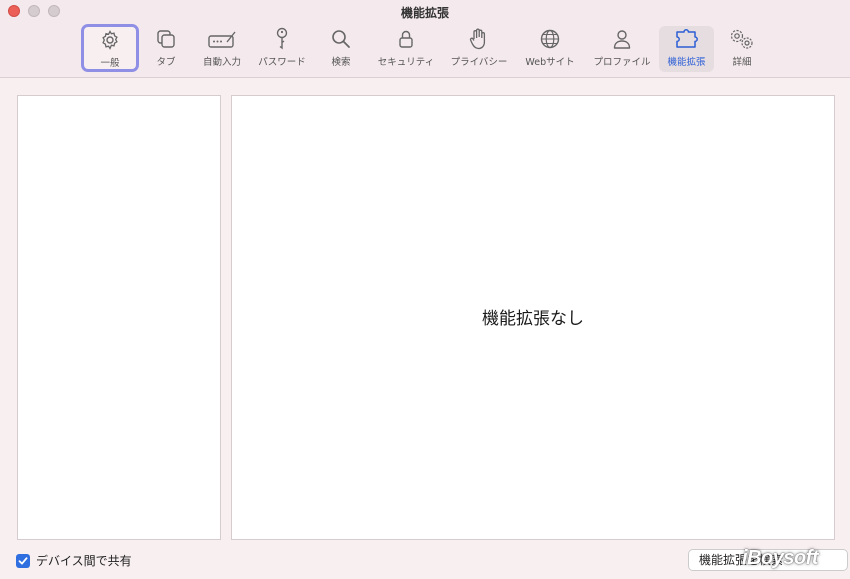 Image resolution: width=850 pixels, height=579 pixels. I want to click on tab-extensions: 機能拡張, so click(686, 49).